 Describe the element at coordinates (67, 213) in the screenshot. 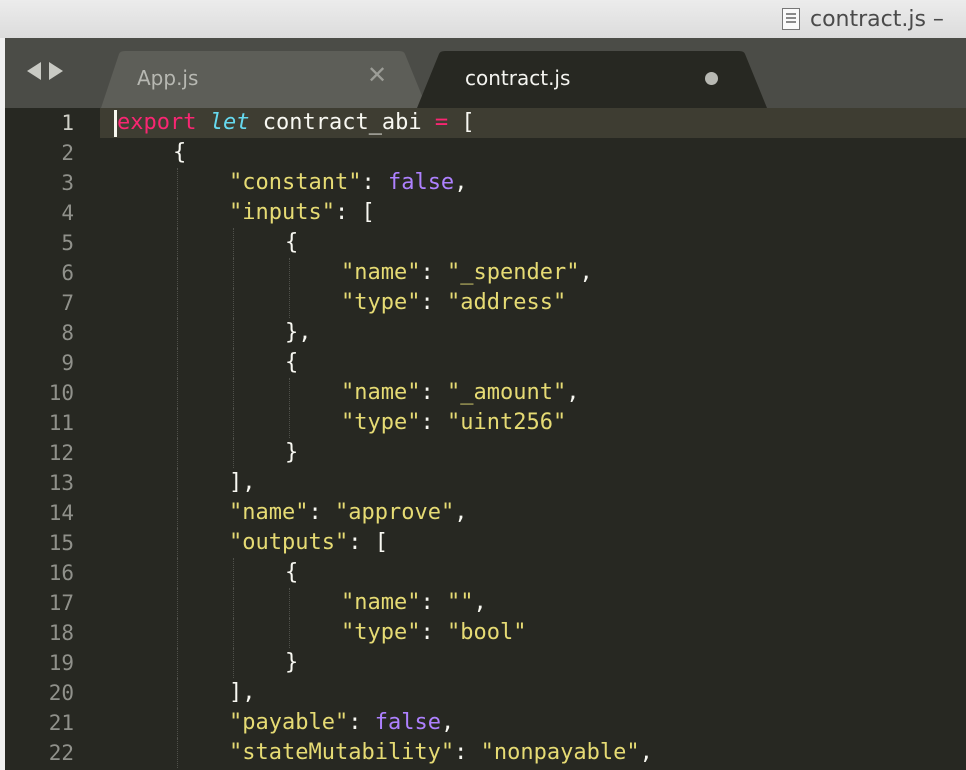

I see `line-number: 4` at that location.